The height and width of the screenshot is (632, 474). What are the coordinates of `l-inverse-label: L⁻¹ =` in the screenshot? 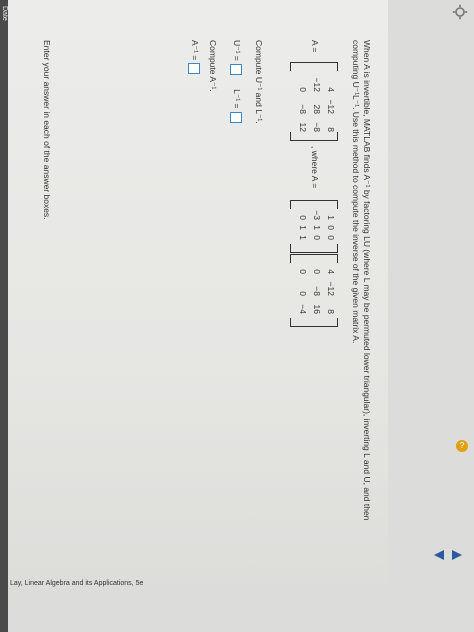 It's located at (236, 99).